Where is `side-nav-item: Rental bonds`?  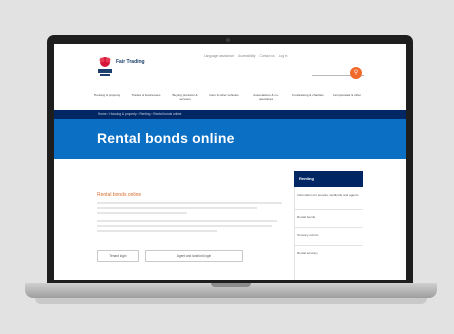
side-nav-item: Rental bonds is located at coordinates (330, 217).